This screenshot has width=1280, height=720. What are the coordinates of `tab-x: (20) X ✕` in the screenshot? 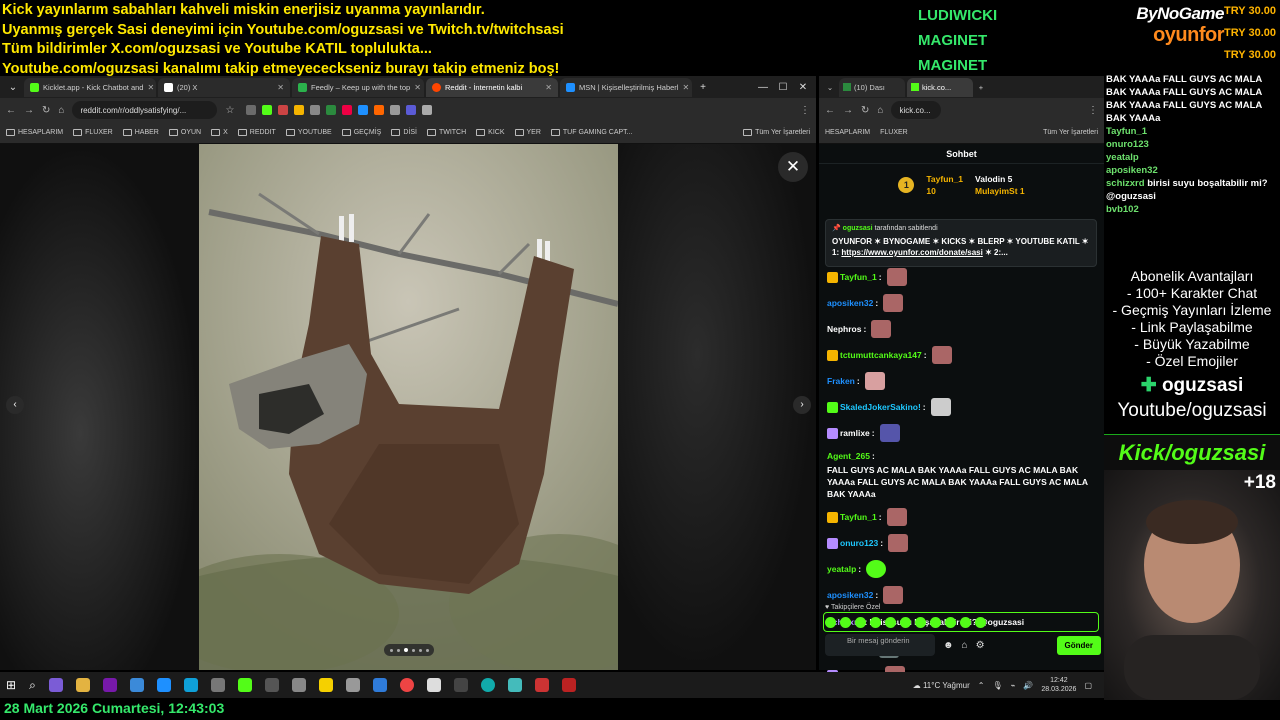 It's located at (224, 87).